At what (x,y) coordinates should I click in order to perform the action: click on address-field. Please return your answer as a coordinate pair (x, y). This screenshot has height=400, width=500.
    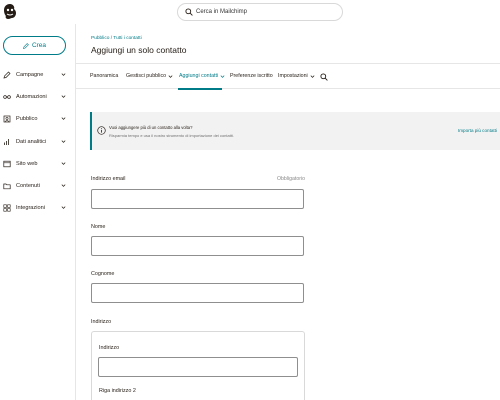
    Looking at the image, I should click on (198, 367).